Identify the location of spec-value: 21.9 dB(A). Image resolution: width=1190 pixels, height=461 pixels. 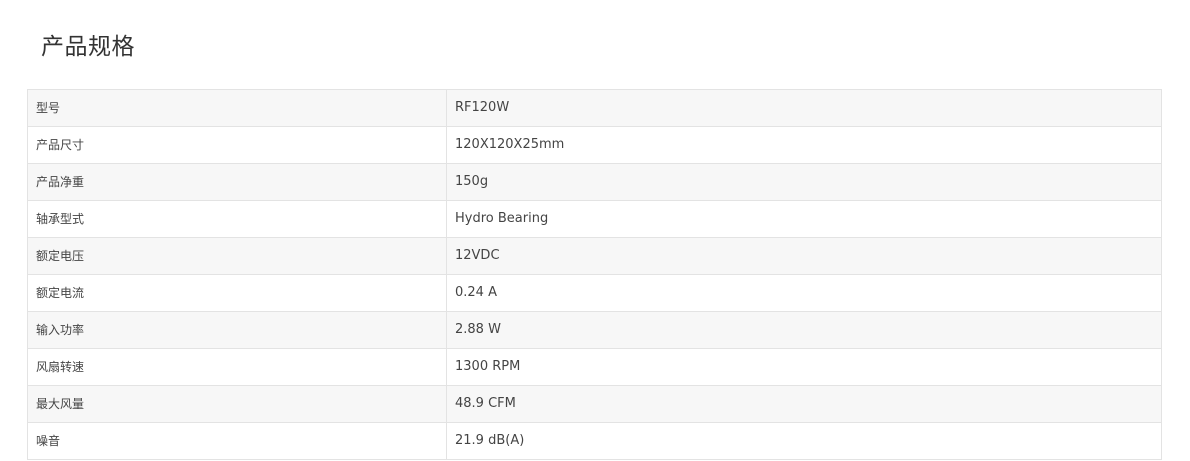
(804, 441).